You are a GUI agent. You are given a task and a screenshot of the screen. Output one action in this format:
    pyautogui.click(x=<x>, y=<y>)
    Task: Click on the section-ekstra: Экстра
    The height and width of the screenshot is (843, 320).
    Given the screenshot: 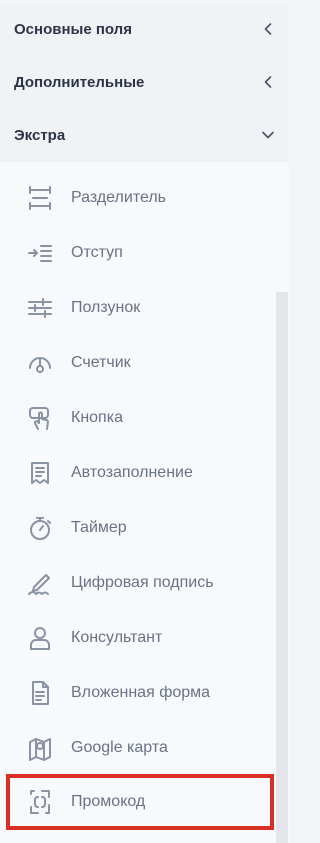 What is the action you would take?
    pyautogui.click(x=144, y=135)
    